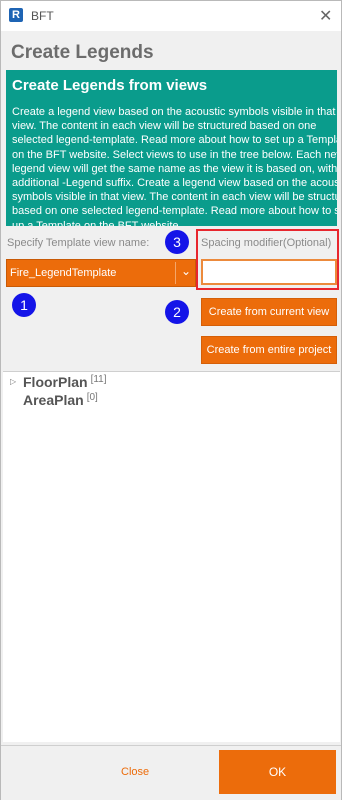 The width and height of the screenshot is (342, 800). Describe the element at coordinates (269, 272) in the screenshot. I see `spacing-input` at that location.